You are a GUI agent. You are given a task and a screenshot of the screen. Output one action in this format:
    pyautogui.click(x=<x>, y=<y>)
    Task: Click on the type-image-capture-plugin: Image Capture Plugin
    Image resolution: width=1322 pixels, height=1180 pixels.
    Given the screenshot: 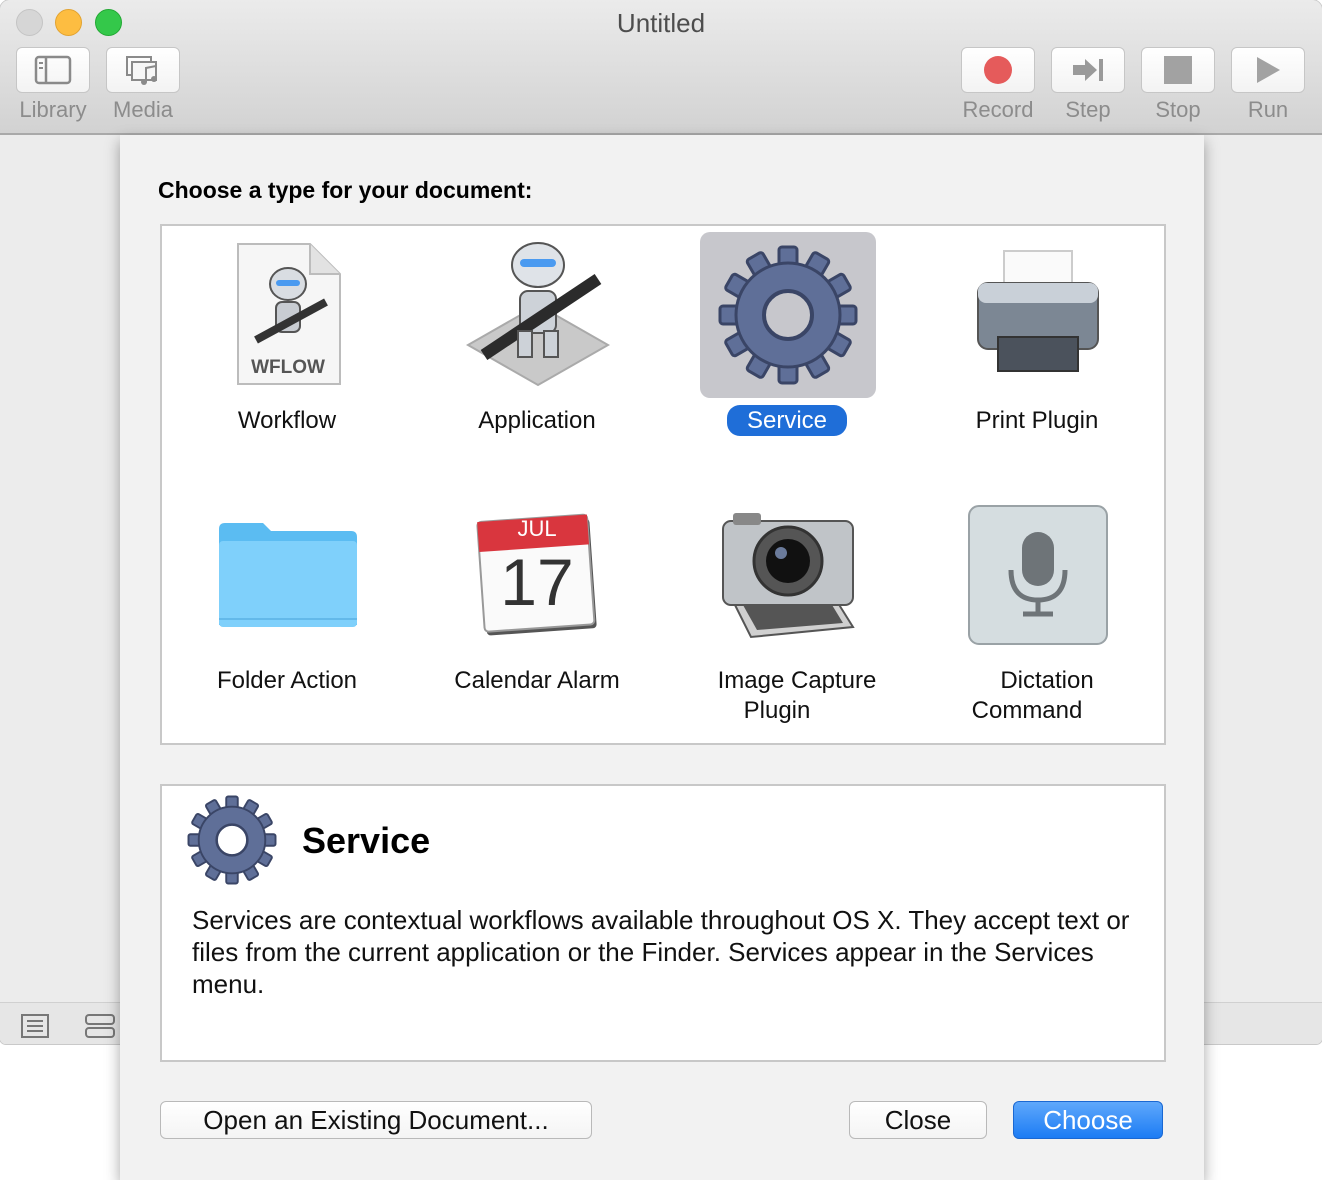 What is the action you would take?
    pyautogui.click(x=787, y=611)
    